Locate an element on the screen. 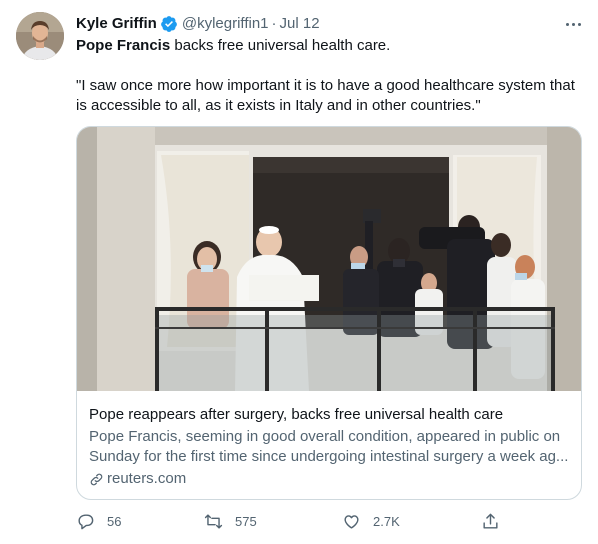 Image resolution: width=598 pixels, height=544 pixels. reply-button: 56 is located at coordinates (98, 521).